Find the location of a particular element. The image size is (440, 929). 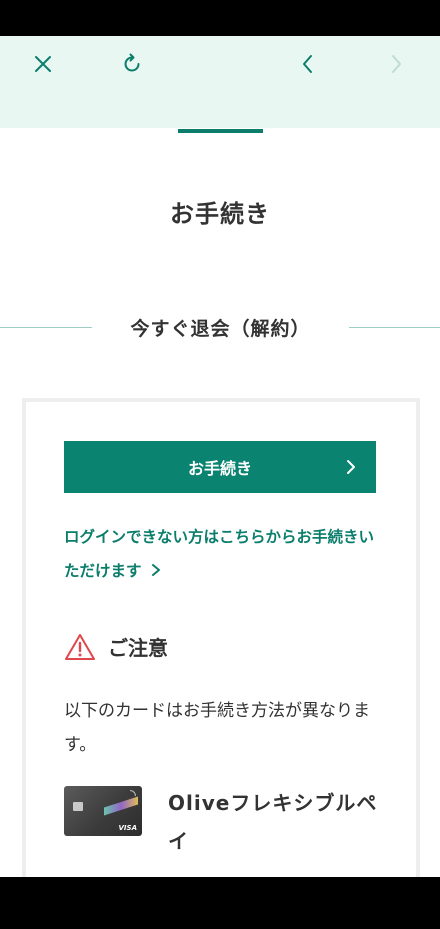

page-title: お手続き is located at coordinates (220, 214).